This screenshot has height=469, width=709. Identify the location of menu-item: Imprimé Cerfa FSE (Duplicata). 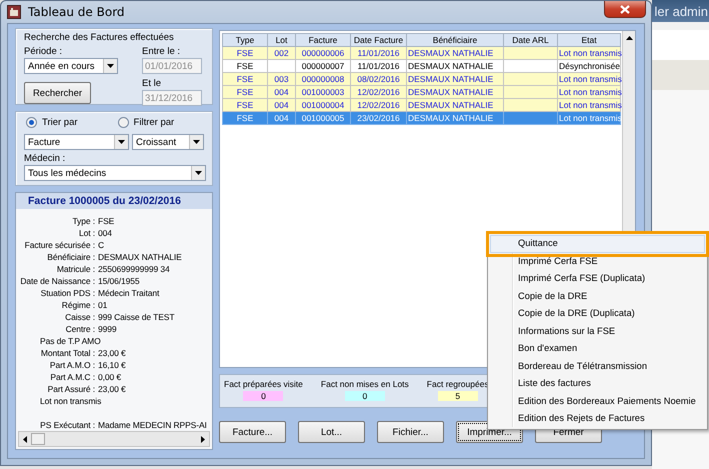
(597, 279).